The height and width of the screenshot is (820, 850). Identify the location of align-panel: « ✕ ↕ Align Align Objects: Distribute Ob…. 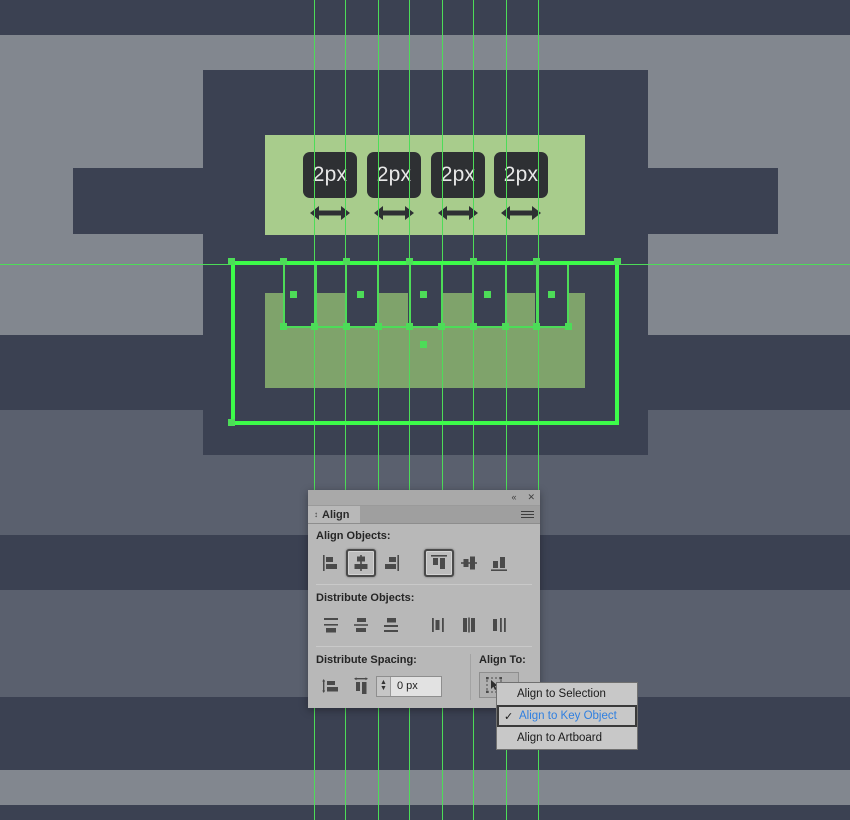
(424, 599).